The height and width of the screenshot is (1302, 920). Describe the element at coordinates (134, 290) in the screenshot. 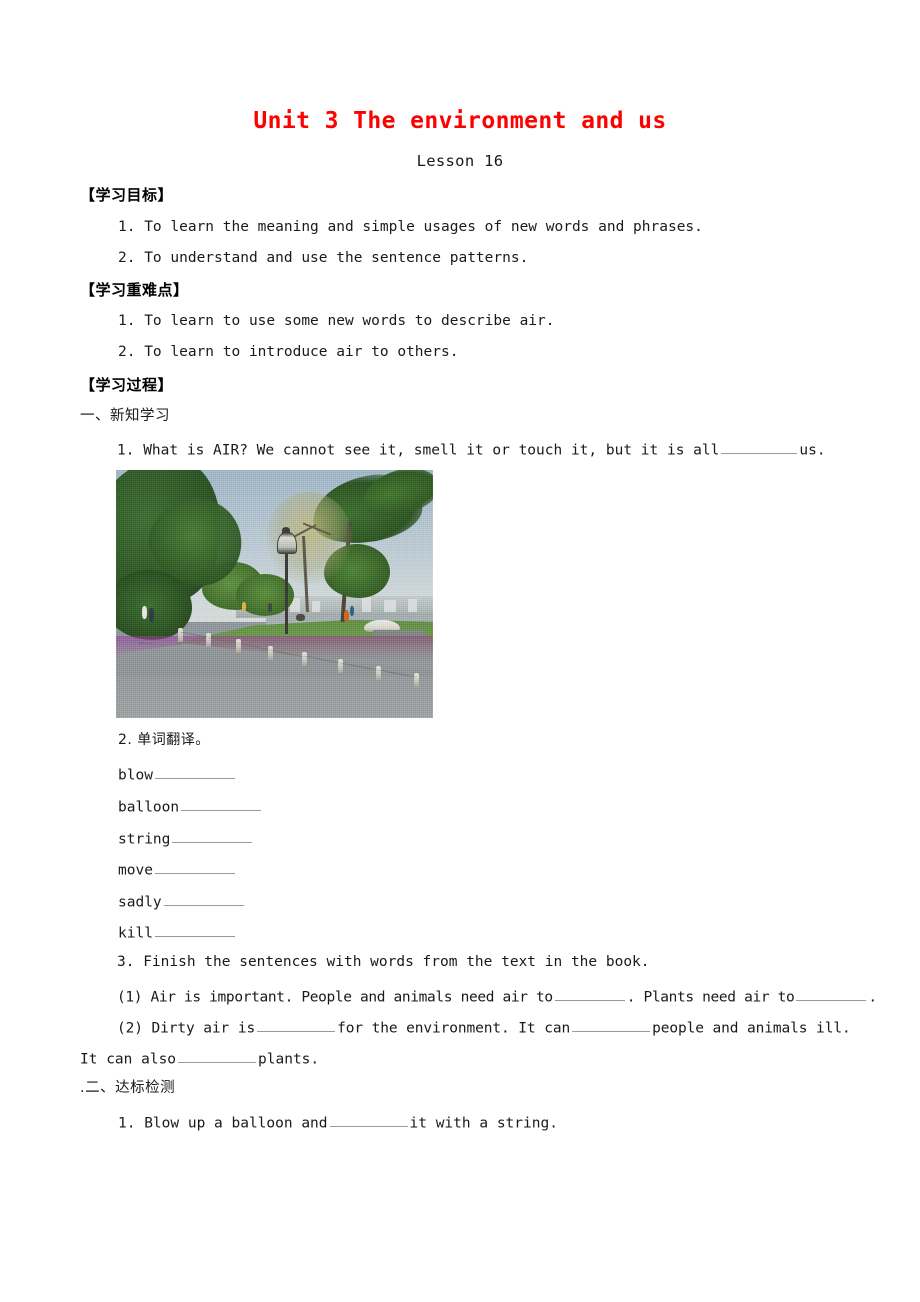

I see `heading-key-points: 【学习重难点】` at that location.